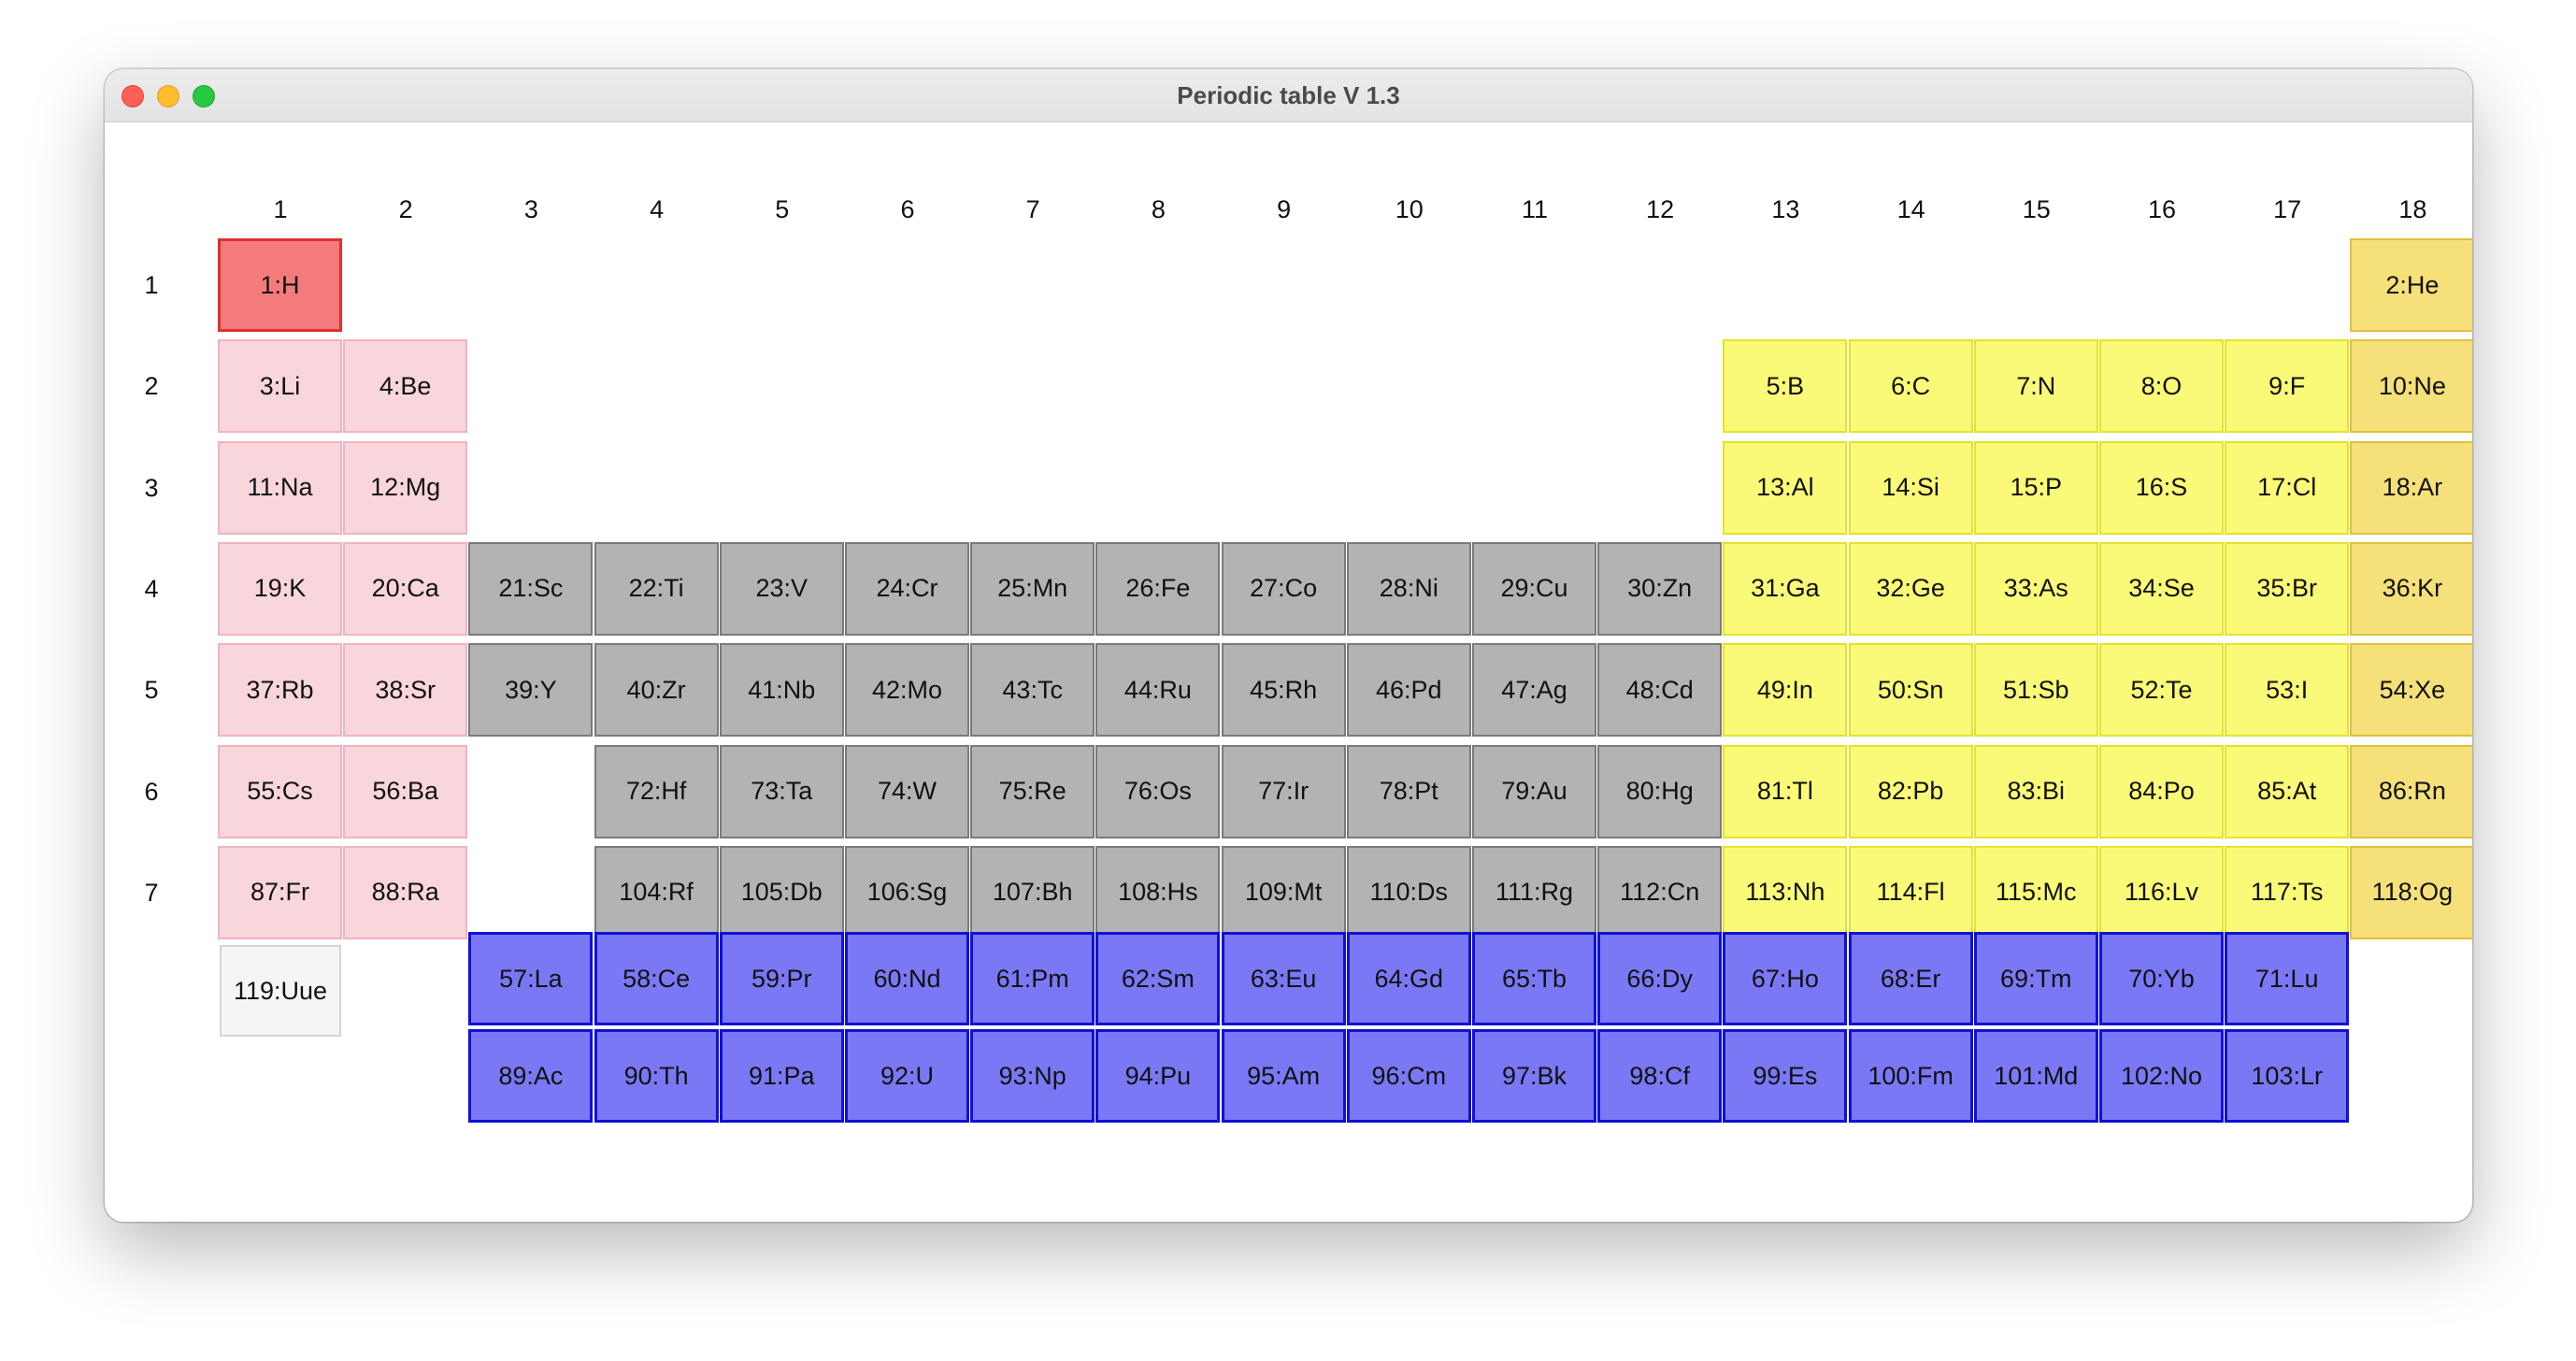  What do you see at coordinates (2161, 892) in the screenshot?
I see `element-cell: 116:Lv` at bounding box center [2161, 892].